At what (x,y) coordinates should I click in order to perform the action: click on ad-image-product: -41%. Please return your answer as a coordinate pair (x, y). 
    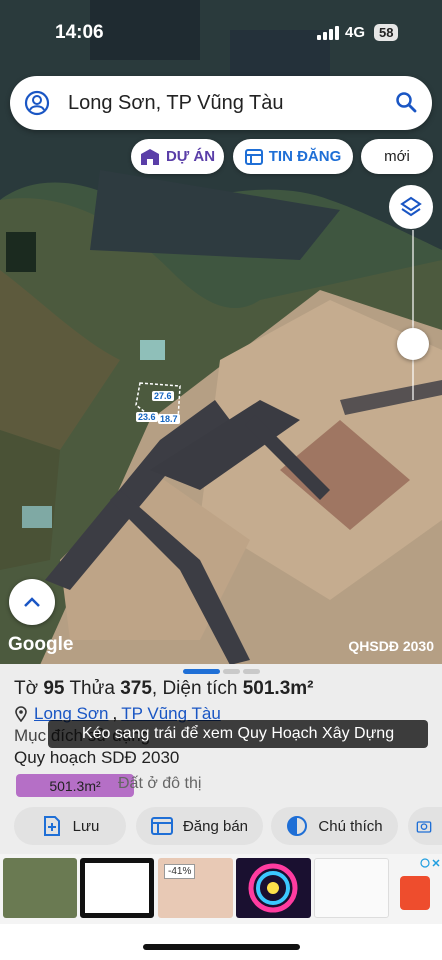
    Looking at the image, I should click on (195, 888).